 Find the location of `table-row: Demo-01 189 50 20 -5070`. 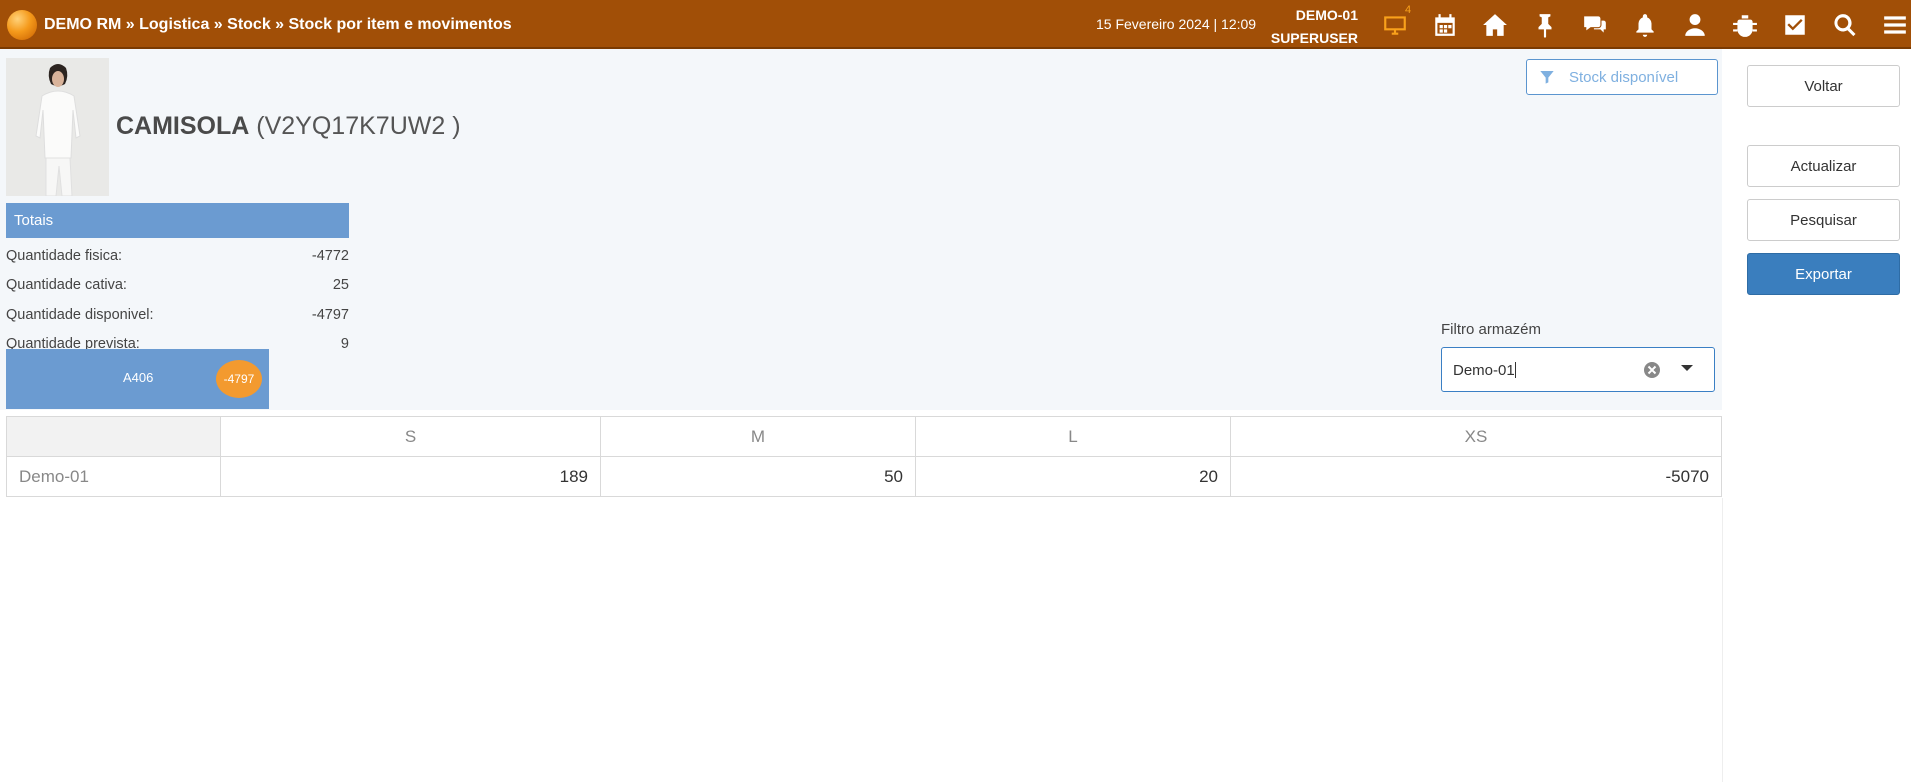

table-row: Demo-01 189 50 20 -5070 is located at coordinates (864, 476).